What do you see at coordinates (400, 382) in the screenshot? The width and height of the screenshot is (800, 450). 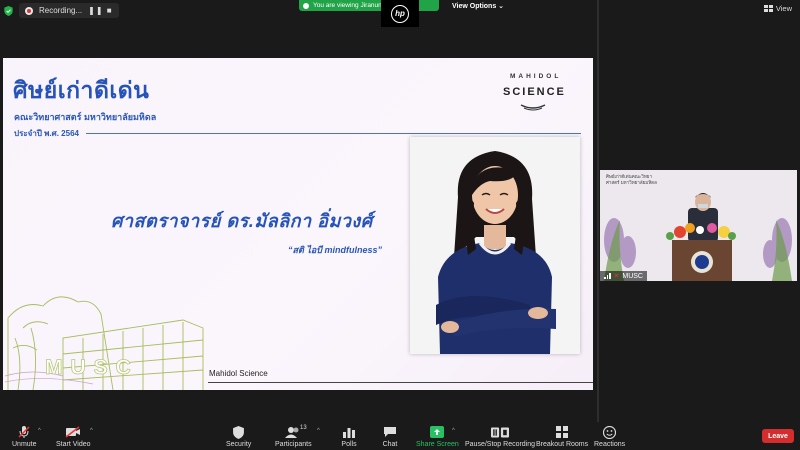 I see `footer-rule` at bounding box center [400, 382].